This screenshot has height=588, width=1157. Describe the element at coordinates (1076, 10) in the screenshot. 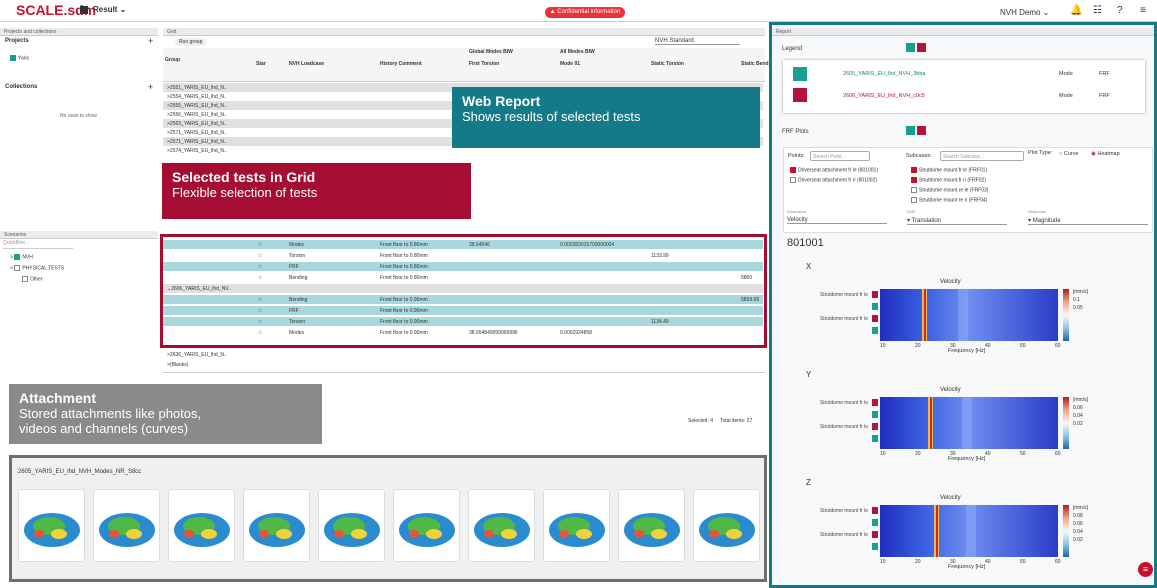

I see `bell-icon: 🔔` at that location.